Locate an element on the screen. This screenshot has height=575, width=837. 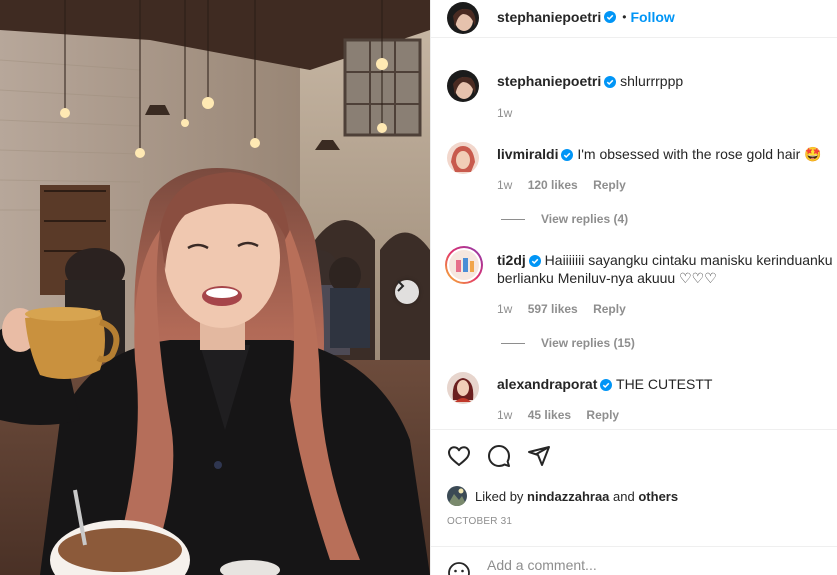
post-header: stephaniepoetri • Follow is located at coordinates (634, 19).